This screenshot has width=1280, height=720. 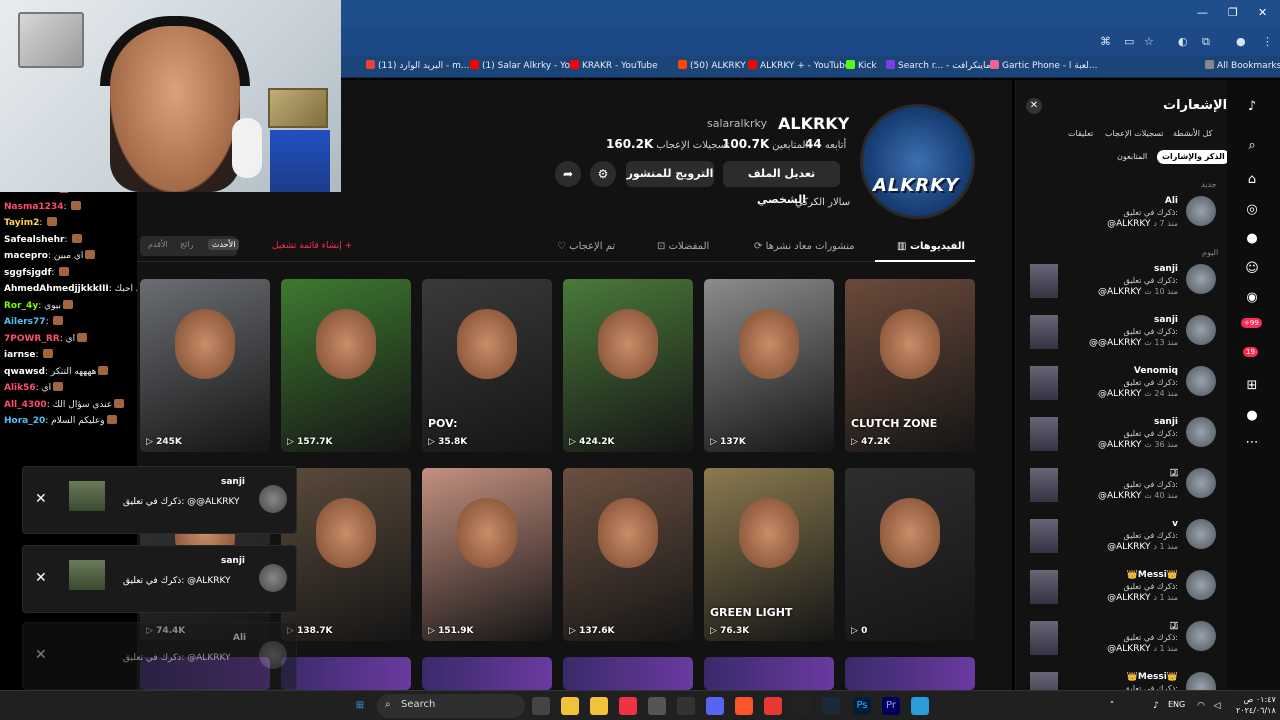 I want to click on chrome-icon, so click(x=628, y=706).